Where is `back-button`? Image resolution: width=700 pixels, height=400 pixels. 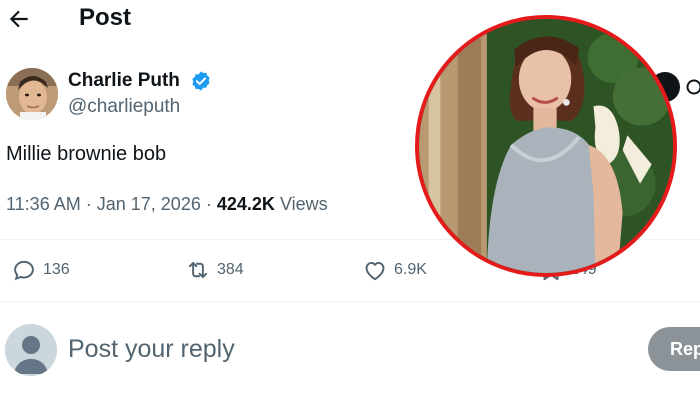
back-button is located at coordinates (19, 19).